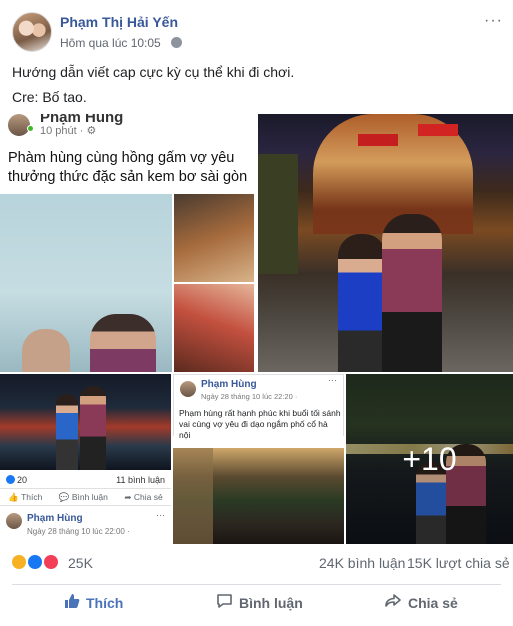 Image resolution: width=513 pixels, height=626 pixels. Describe the element at coordinates (224, 602) in the screenshot. I see `comment-icon` at that location.